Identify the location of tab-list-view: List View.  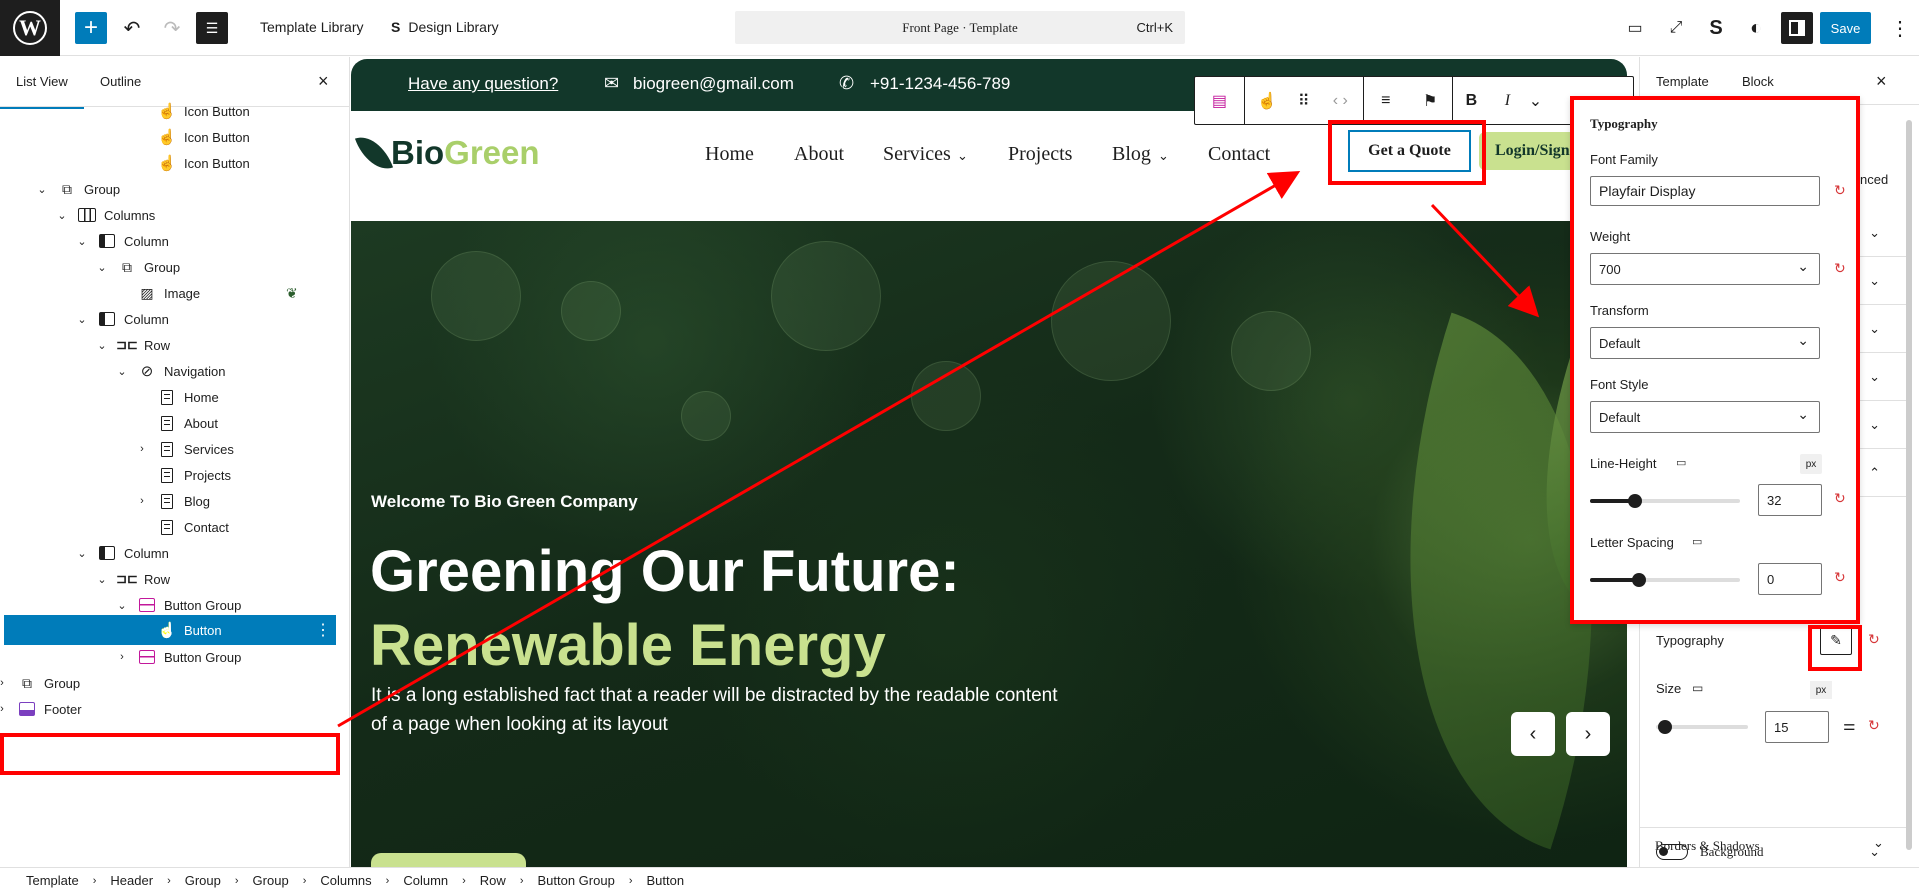
(42, 91).